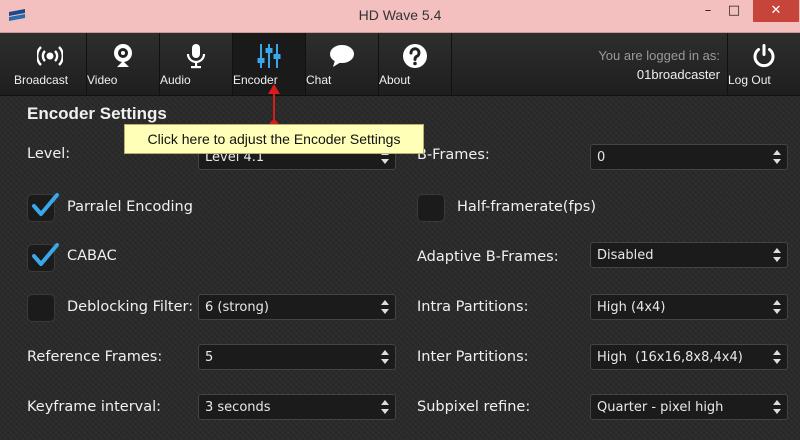 This screenshot has height=440, width=800. Describe the element at coordinates (102, 80) in the screenshot. I see `nav-label: Video` at that location.